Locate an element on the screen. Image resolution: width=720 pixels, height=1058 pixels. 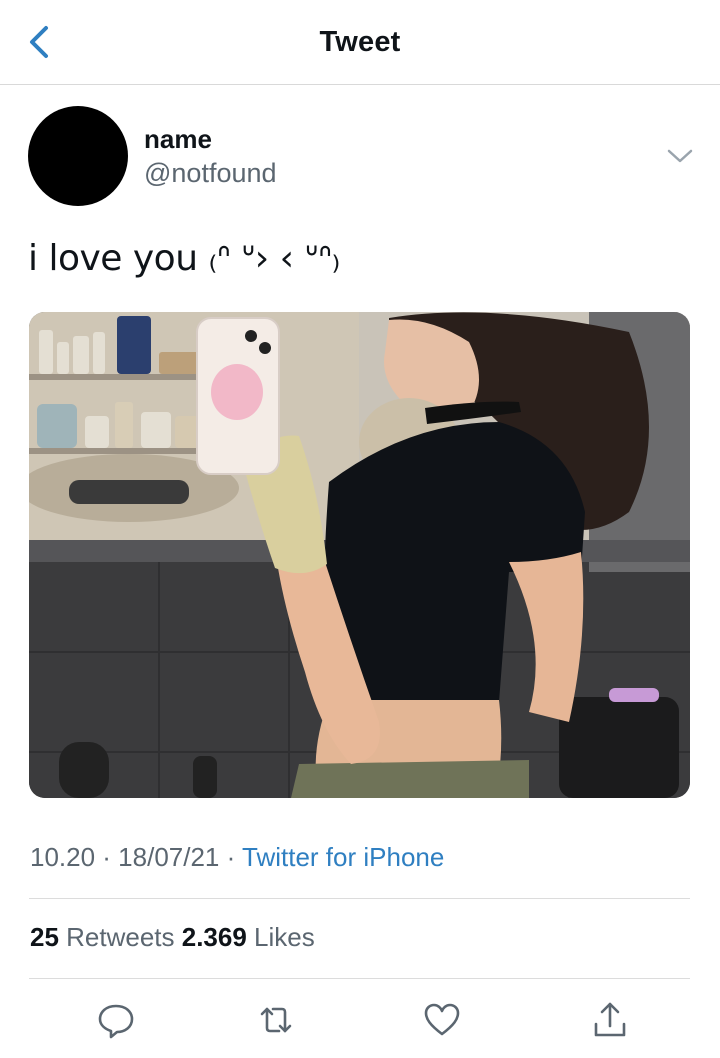
tweet-stats: 25 Retweets 2.369 Likes is located at coordinates (172, 937).